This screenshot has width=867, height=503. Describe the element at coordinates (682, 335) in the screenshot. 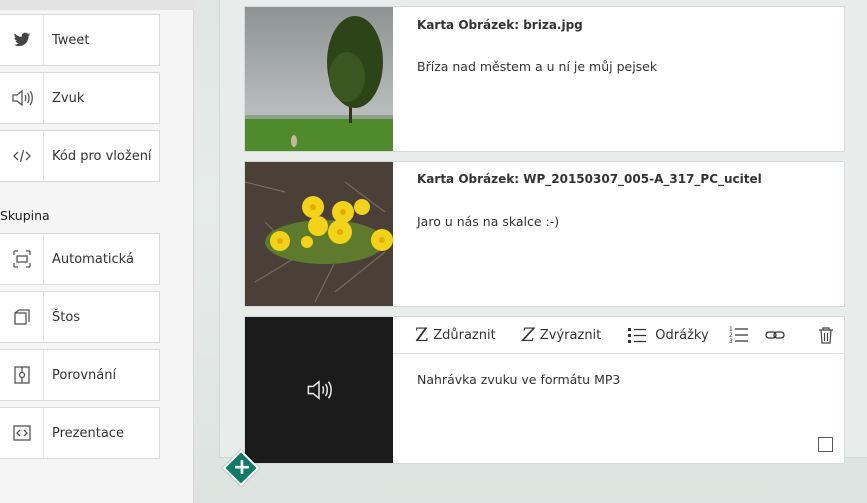

I see `bullets-label: Odrážky` at that location.